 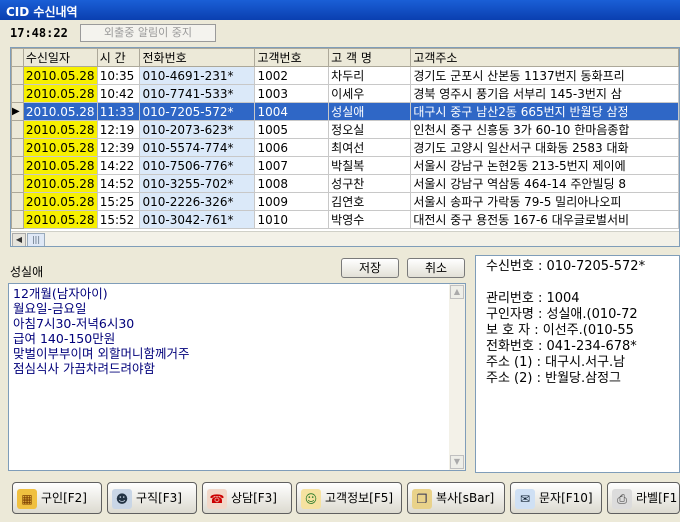 What do you see at coordinates (148, 33) in the screenshot?
I see `away-alert-stop-button: 외출중 알림이 중지` at bounding box center [148, 33].